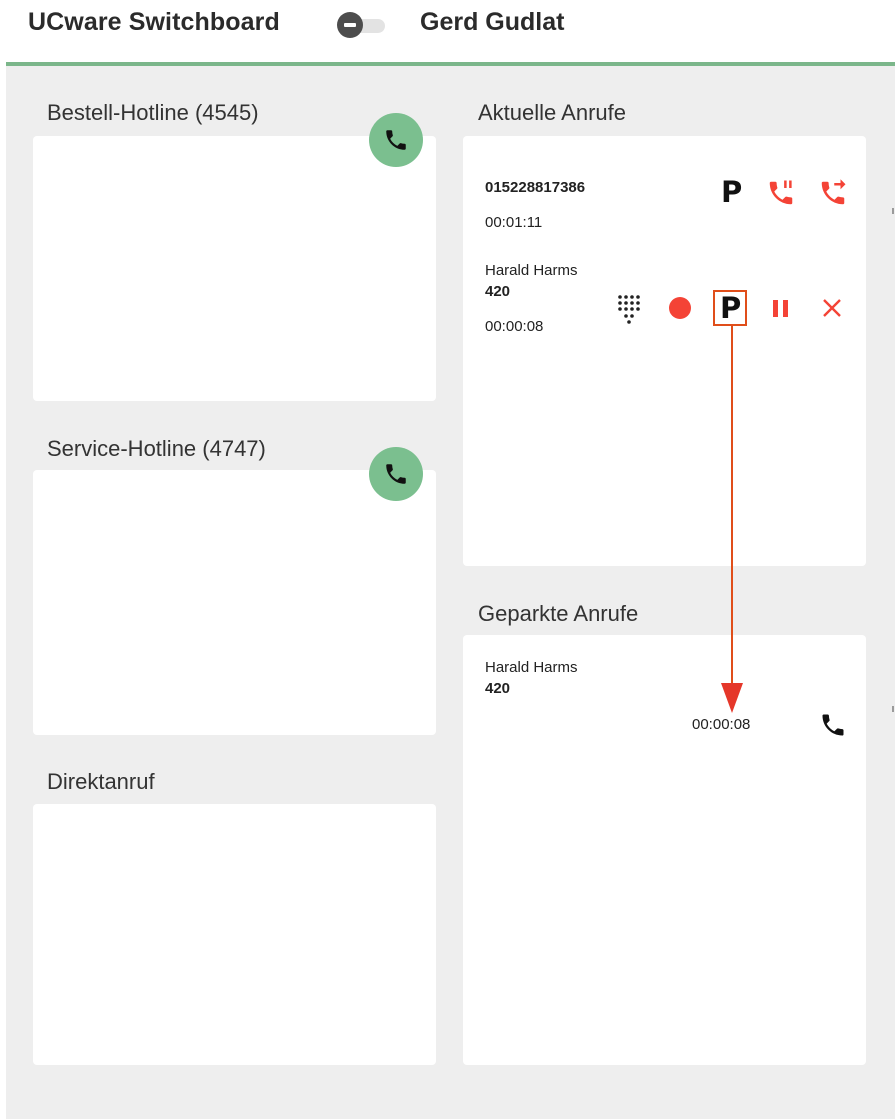  I want to click on queue-call-button-bestell, so click(396, 140).